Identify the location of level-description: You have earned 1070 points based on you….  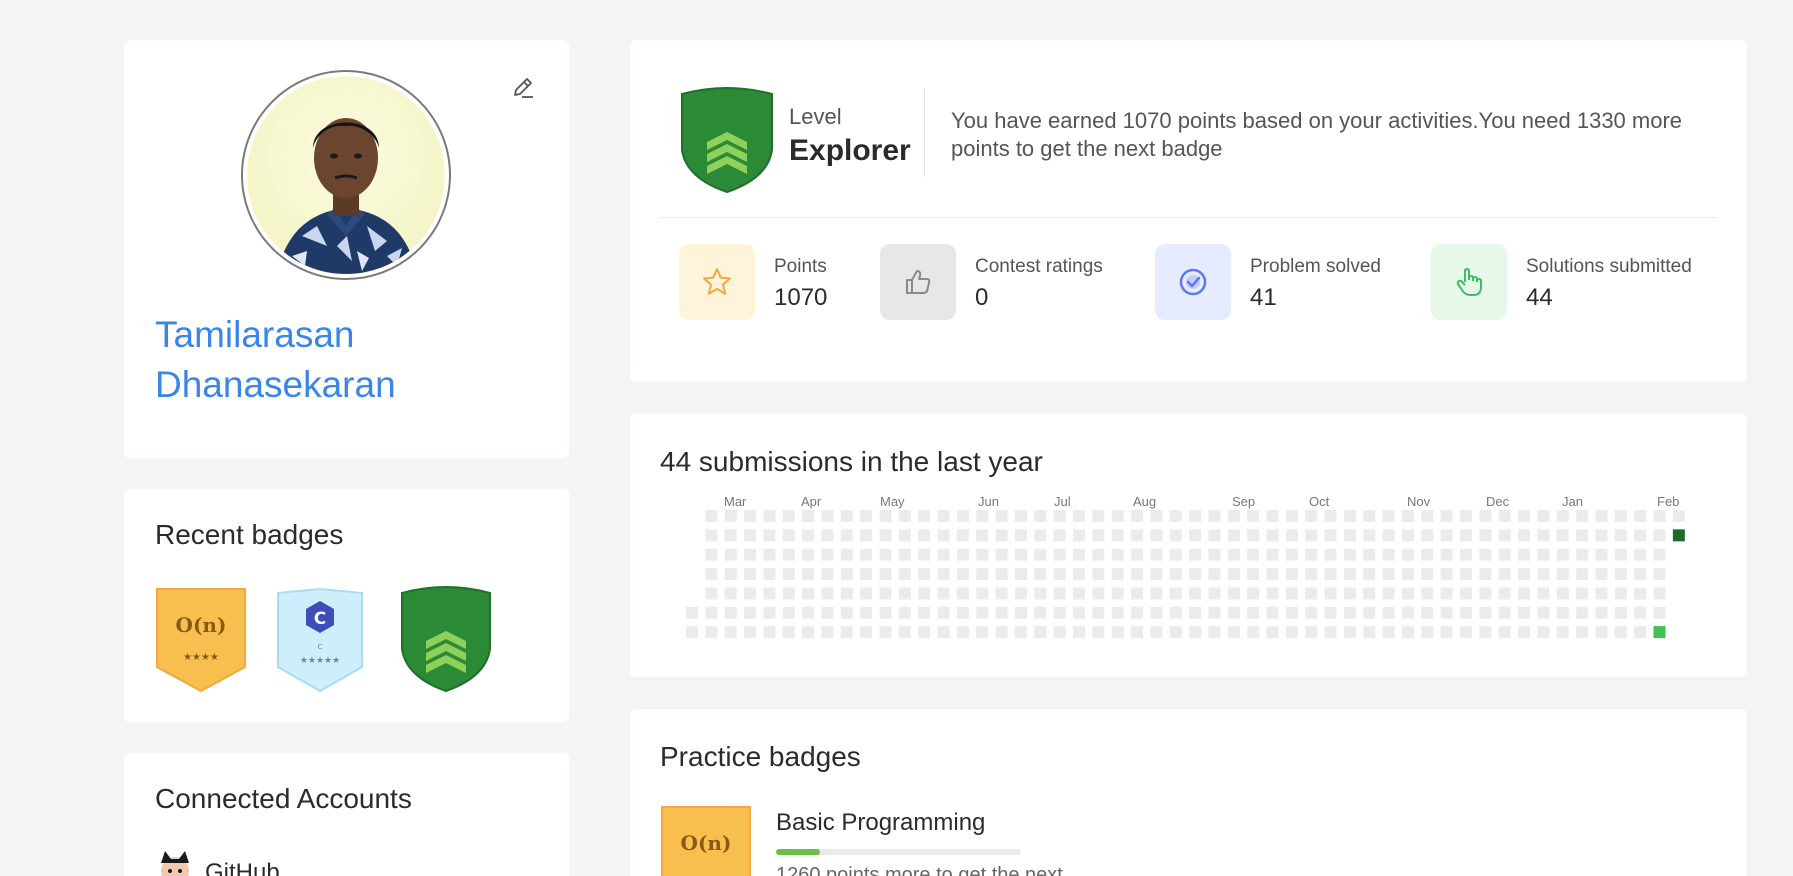
(1317, 134).